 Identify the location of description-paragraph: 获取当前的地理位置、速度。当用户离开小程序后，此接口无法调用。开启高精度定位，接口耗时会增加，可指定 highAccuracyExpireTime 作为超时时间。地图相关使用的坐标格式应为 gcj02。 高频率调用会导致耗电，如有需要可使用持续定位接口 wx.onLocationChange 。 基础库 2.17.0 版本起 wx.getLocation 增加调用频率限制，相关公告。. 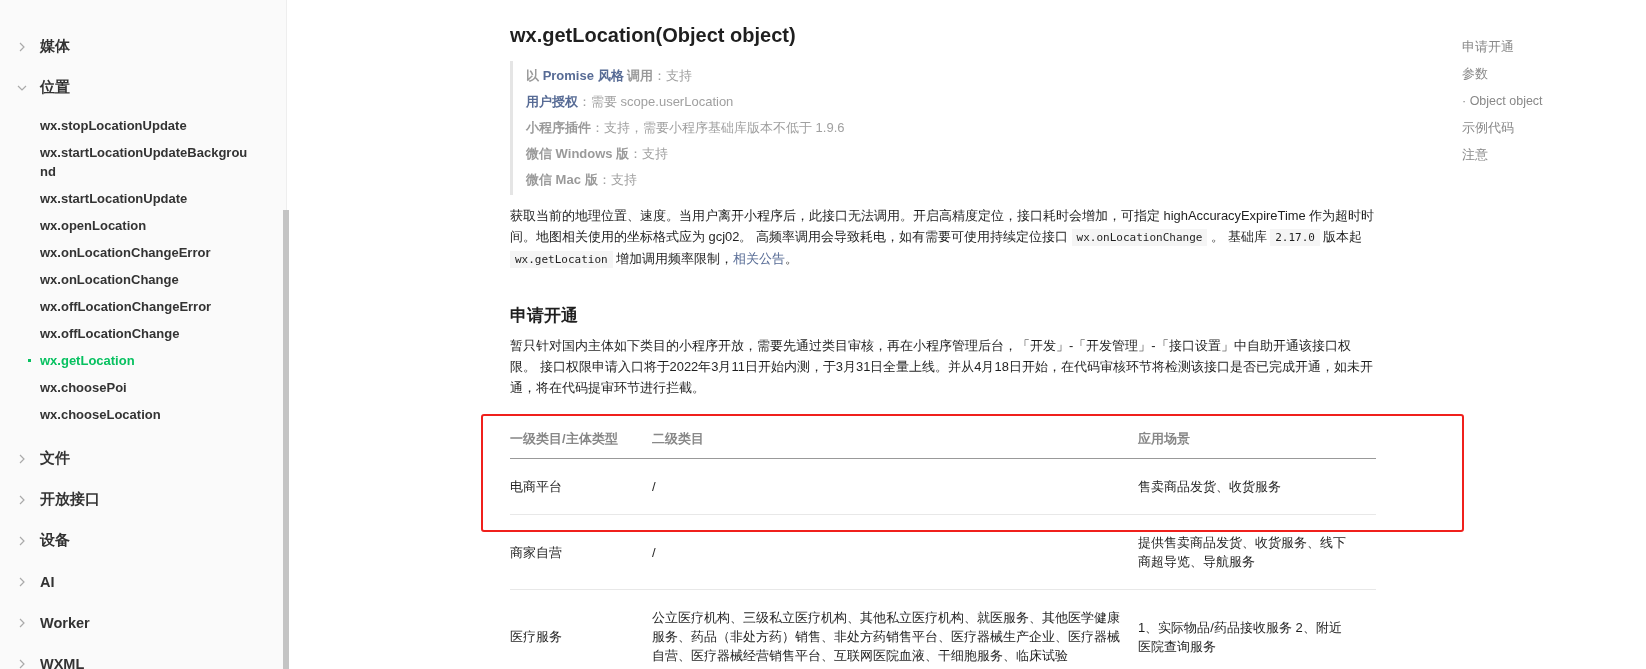
(943, 238).